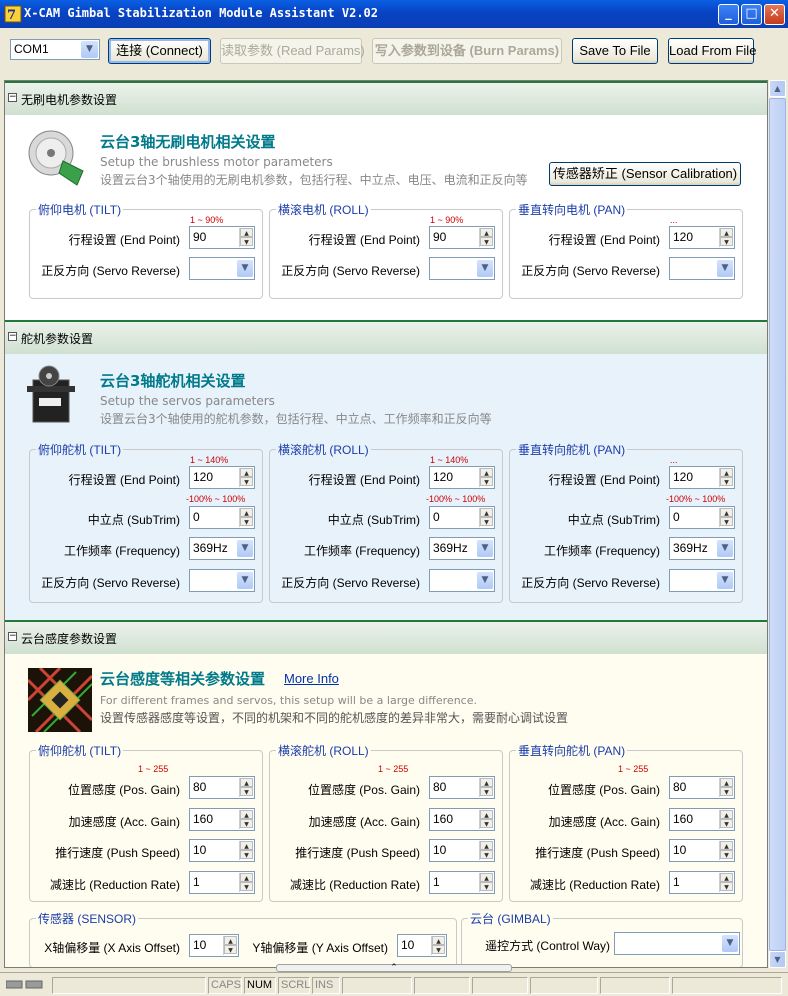 The width and height of the screenshot is (788, 996). Describe the element at coordinates (462, 268) in the screenshot. I see `motor-roll-reverse-select: ▼` at that location.